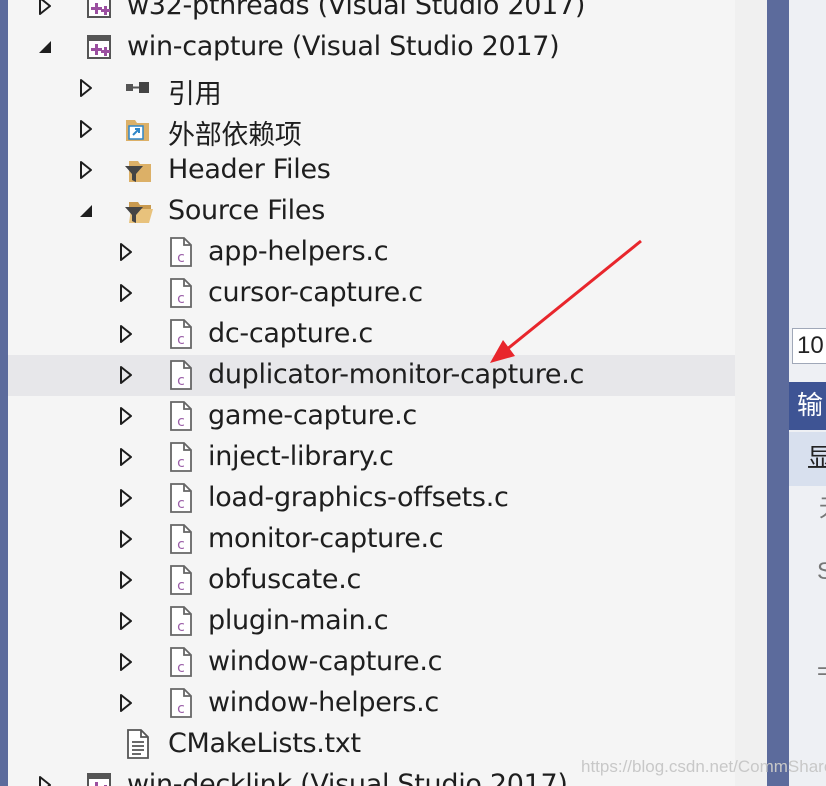 This screenshot has height=786, width=826. Describe the element at coordinates (821, 671) in the screenshot. I see `output-text-fragment: =` at that location.